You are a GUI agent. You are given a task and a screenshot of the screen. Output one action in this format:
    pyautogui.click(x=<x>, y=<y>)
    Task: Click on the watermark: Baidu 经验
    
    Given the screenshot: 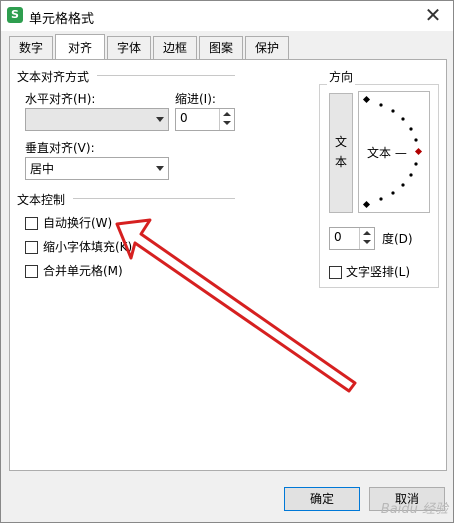 What is the action you would take?
    pyautogui.click(x=414, y=509)
    